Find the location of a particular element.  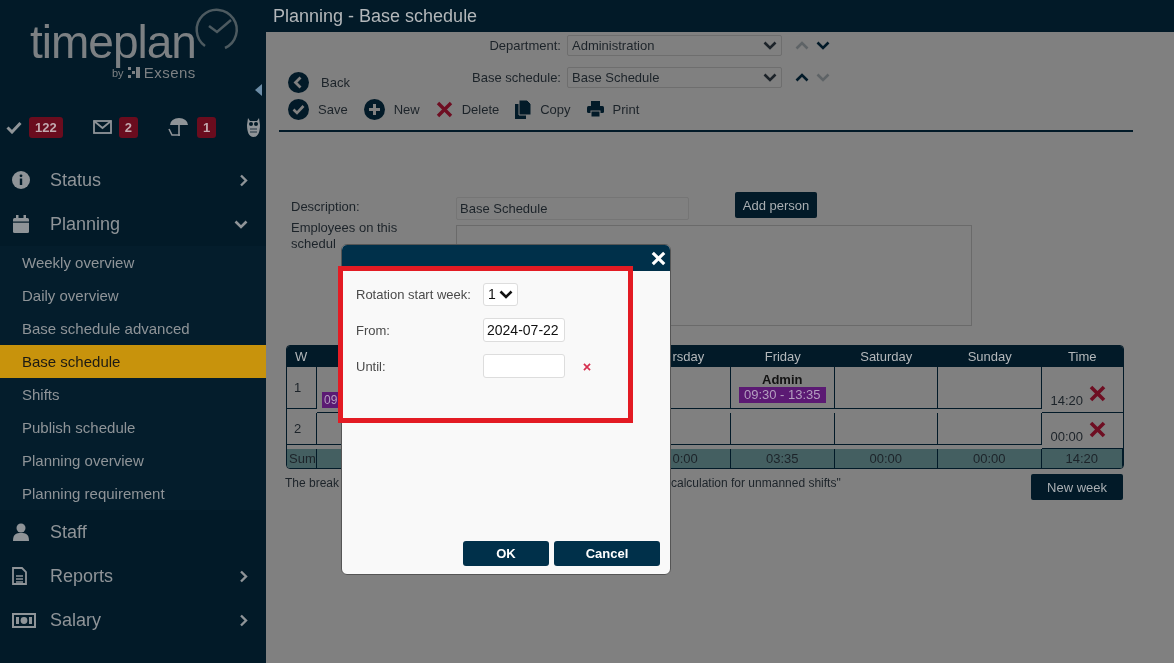

back-button: Back is located at coordinates (319, 82).